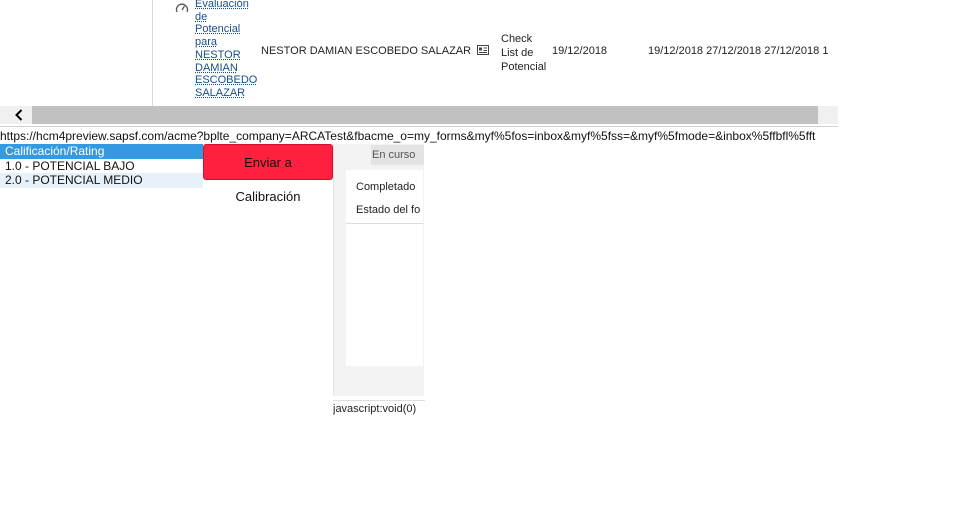 The width and height of the screenshot is (960, 510). I want to click on form-link-line: de, so click(201, 16).